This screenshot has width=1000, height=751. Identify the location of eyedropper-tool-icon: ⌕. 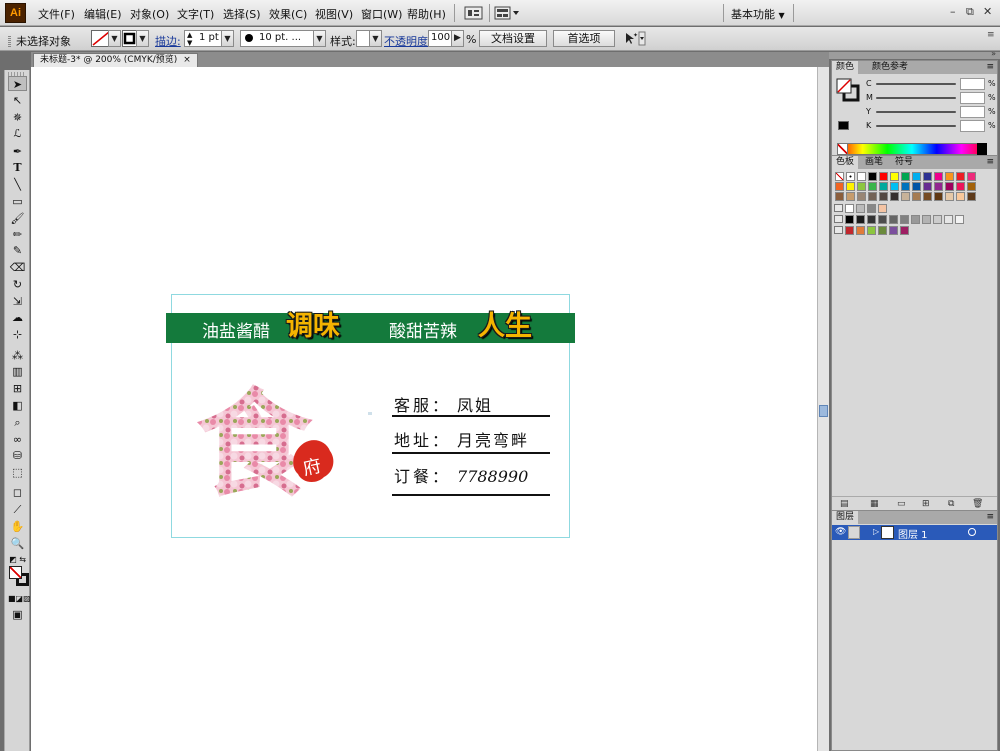
(17, 422).